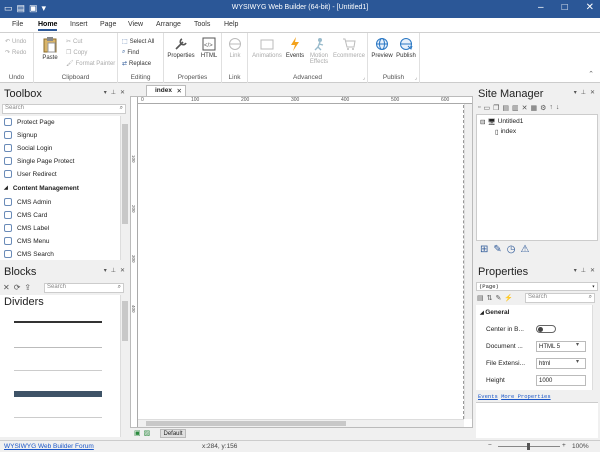  What do you see at coordinates (122, 92) in the screenshot?
I see `toolbox-close-icon: ✕` at bounding box center [122, 92].